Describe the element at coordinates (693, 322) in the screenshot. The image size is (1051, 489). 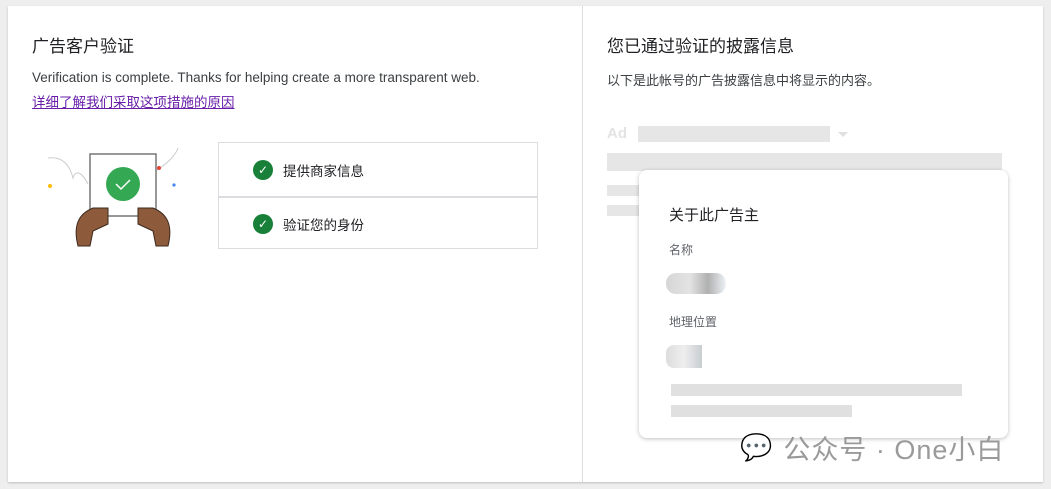
I see `location-label: 地理位置` at that location.